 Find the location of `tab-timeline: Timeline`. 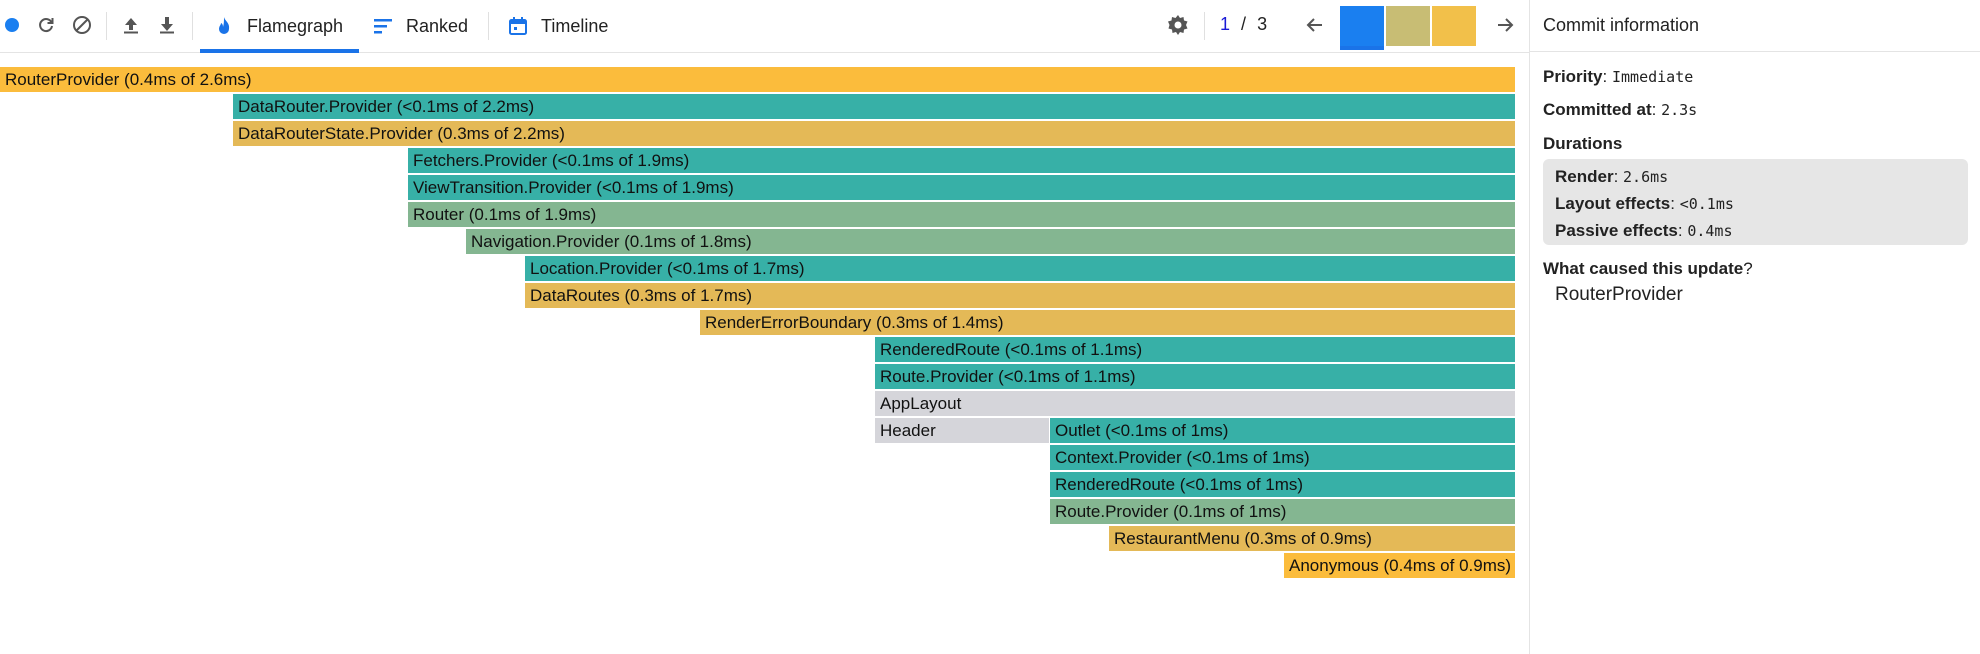

tab-timeline: Timeline is located at coordinates (557, 26).